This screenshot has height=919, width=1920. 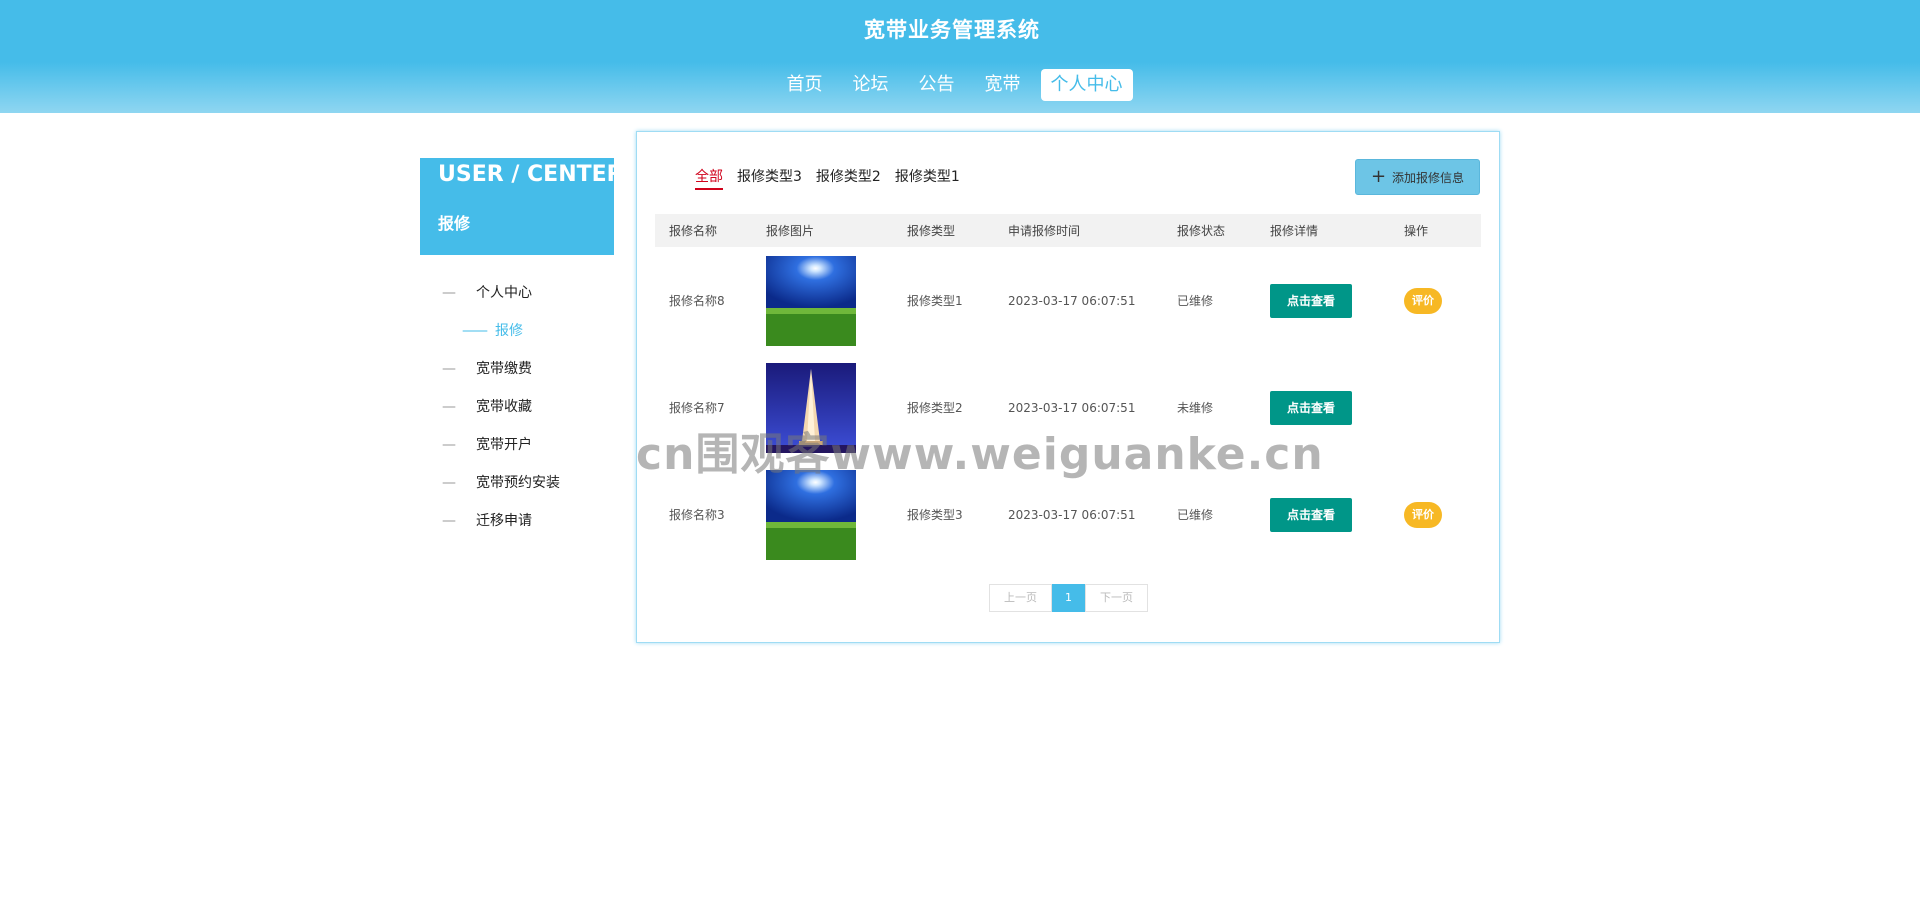 What do you see at coordinates (1435, 407) in the screenshot?
I see `repair-action-cell` at bounding box center [1435, 407].